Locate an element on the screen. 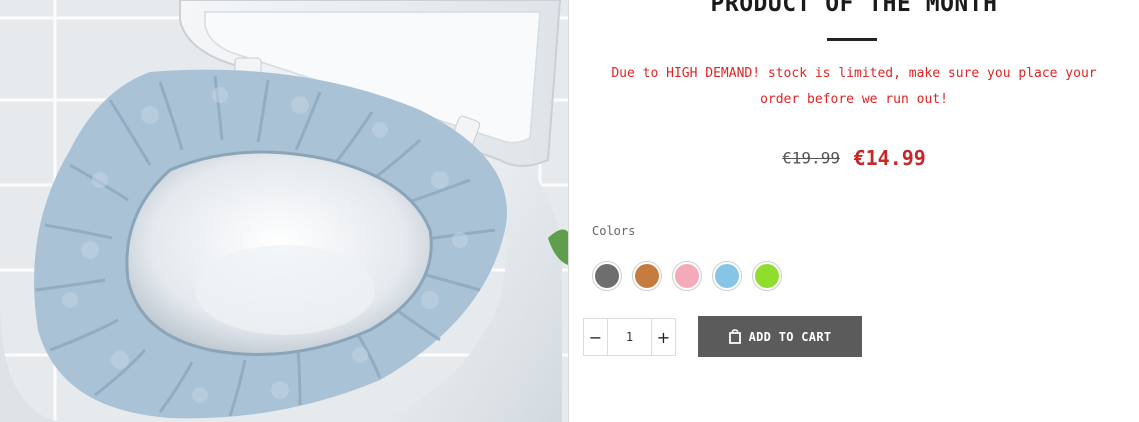 Image resolution: width=1139 pixels, height=422 pixels. colors-label: Colors is located at coordinates (614, 231).